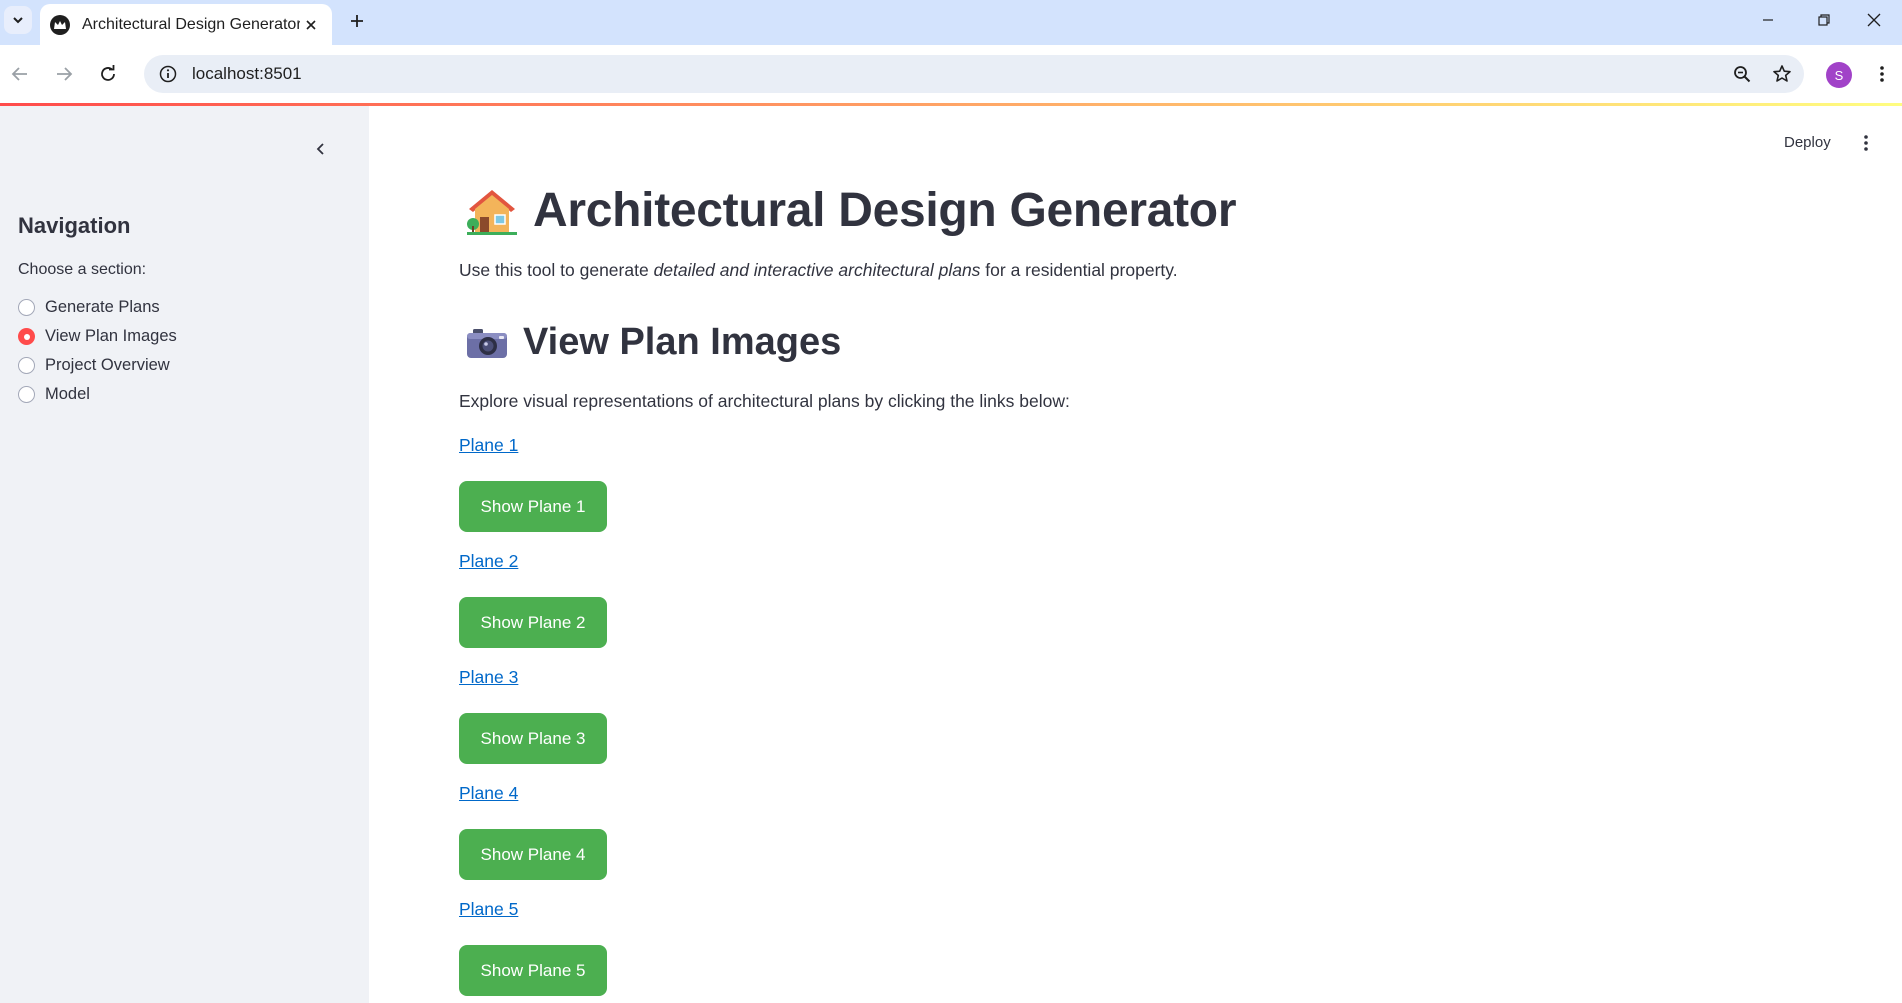 The image size is (1902, 1003). Describe the element at coordinates (951, 22) in the screenshot. I see `browser-tab-bar: Architectural Design Generator` at that location.